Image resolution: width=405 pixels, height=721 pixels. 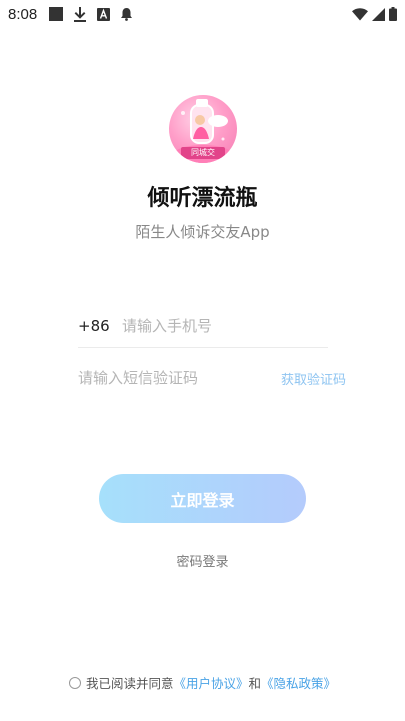 What do you see at coordinates (126, 14) in the screenshot?
I see `bell-icon` at bounding box center [126, 14].